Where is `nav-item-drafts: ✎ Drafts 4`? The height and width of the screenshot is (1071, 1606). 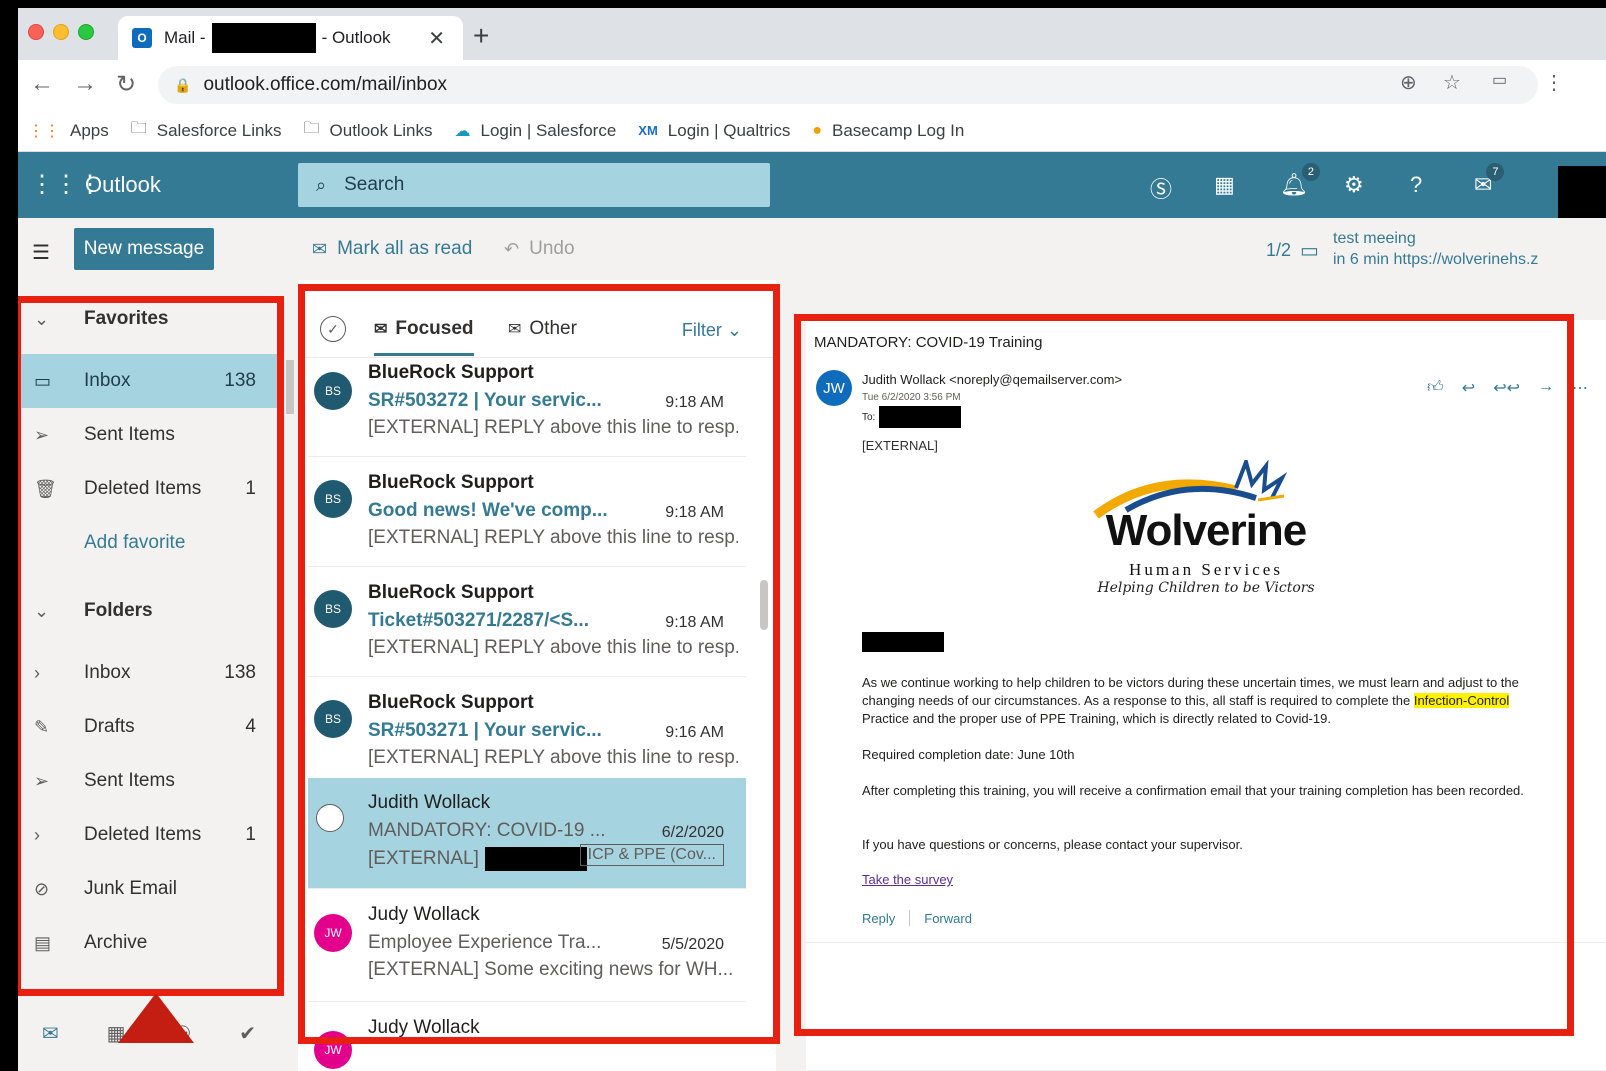 nav-item-drafts: ✎ Drafts 4 is located at coordinates (149, 727).